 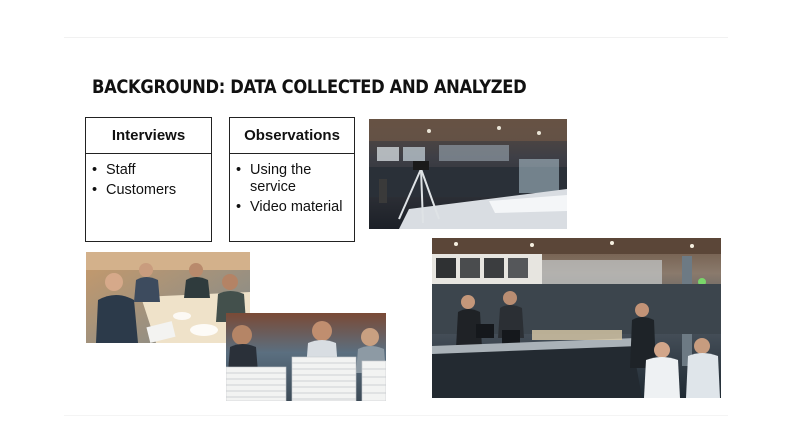 What do you see at coordinates (309, 87) in the screenshot?
I see `slide-title: BACKGROUND: DATA COLLECTED AND ANALYZED` at bounding box center [309, 87].